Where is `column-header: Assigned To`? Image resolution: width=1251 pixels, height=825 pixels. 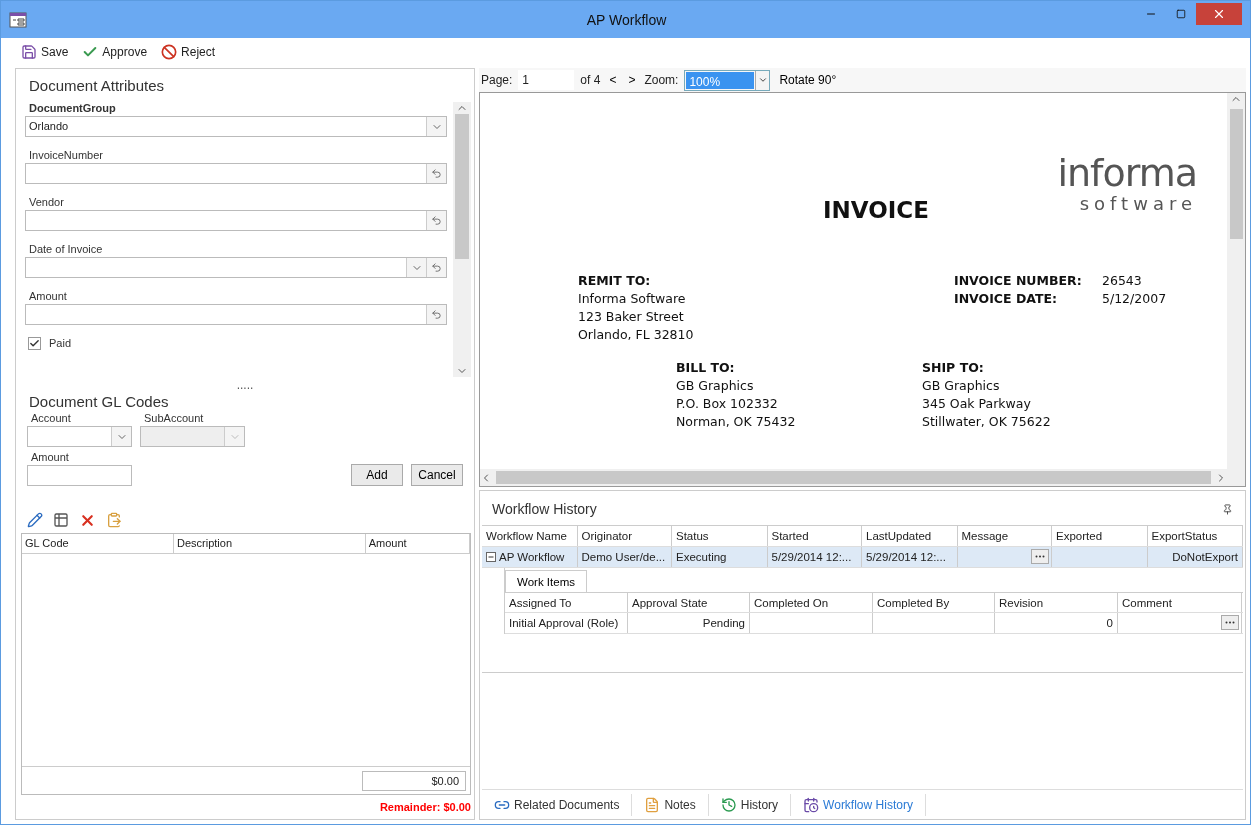 column-header: Assigned To is located at coordinates (566, 602).